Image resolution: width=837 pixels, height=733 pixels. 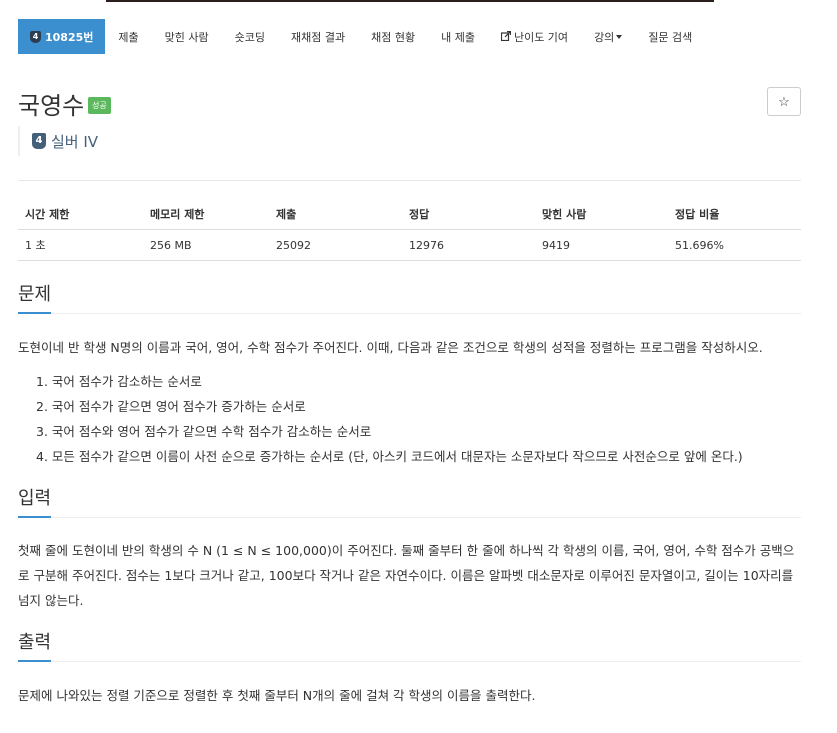 I want to click on table-row: 1 초 256 MB 25092 12976 9419 51.696%, so click(x=409, y=245).